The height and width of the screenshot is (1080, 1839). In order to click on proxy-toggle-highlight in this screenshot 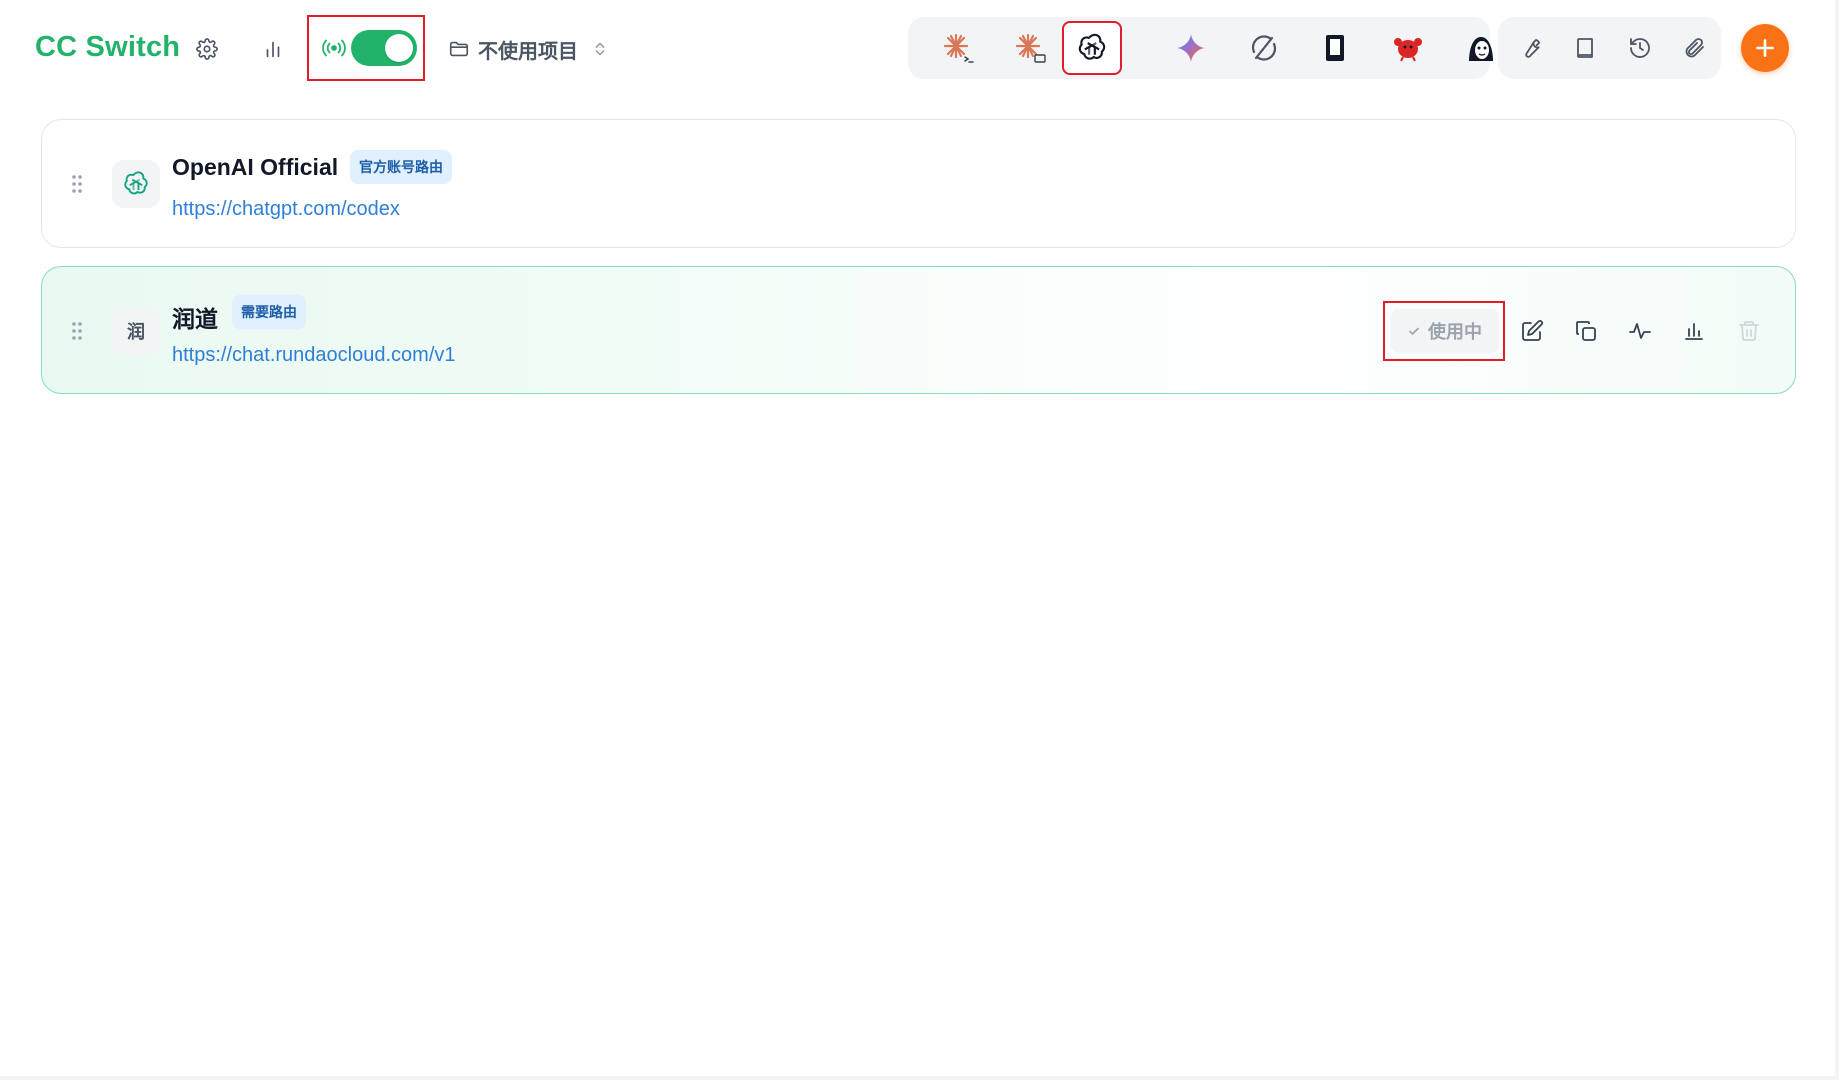, I will do `click(366, 48)`.